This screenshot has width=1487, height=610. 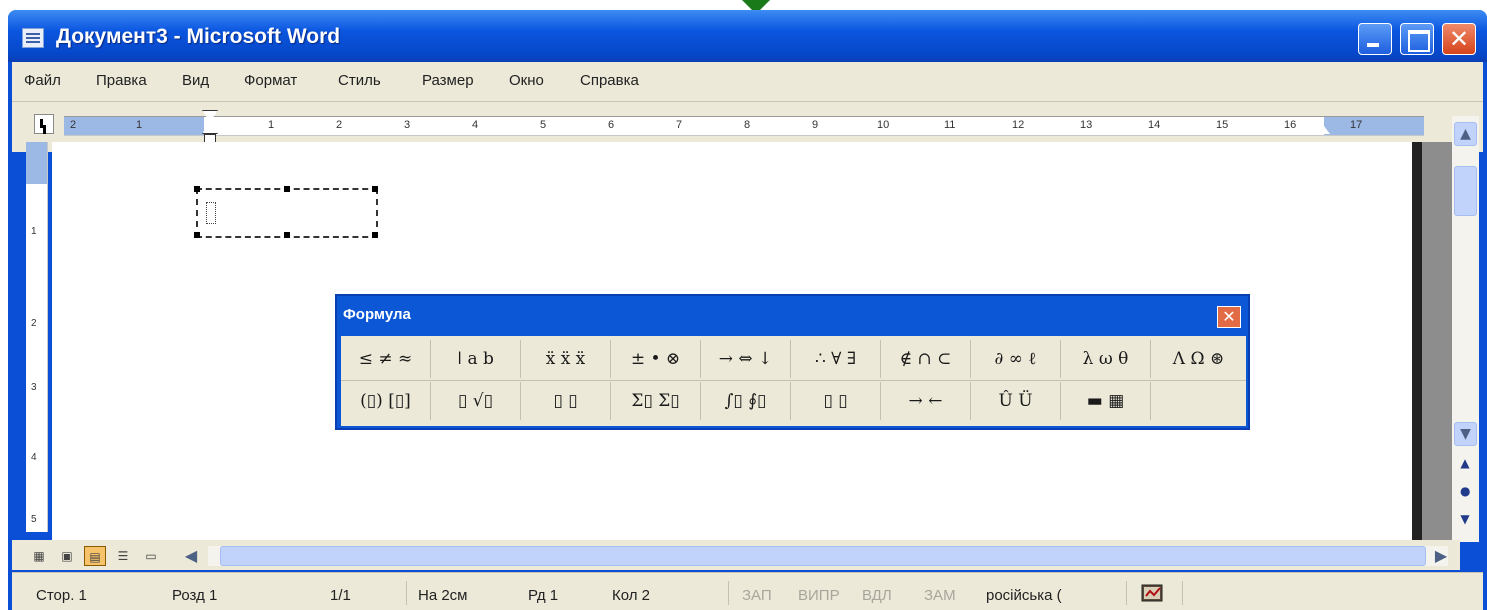 What do you see at coordinates (39, 556) in the screenshot?
I see `normal-view-icon: ▦` at bounding box center [39, 556].